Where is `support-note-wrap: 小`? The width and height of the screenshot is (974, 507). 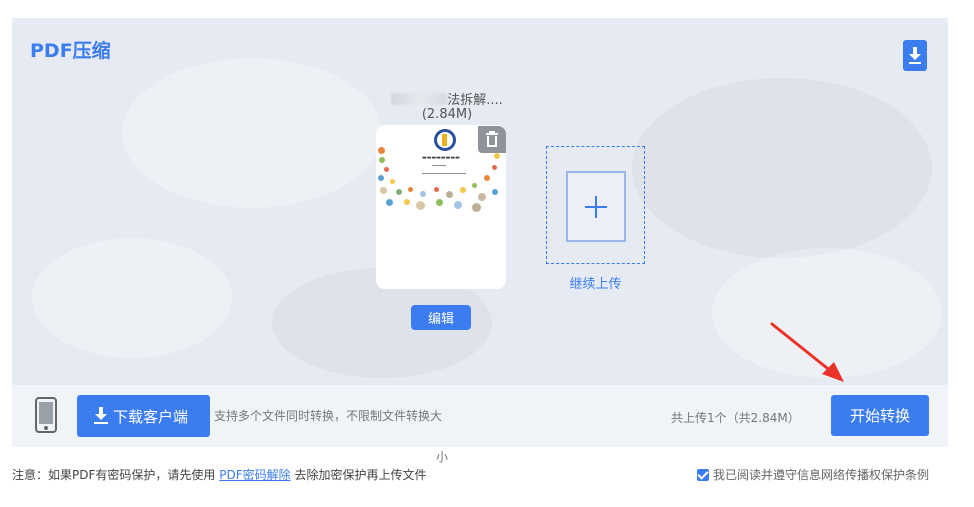 support-note-wrap: 小 is located at coordinates (442, 457).